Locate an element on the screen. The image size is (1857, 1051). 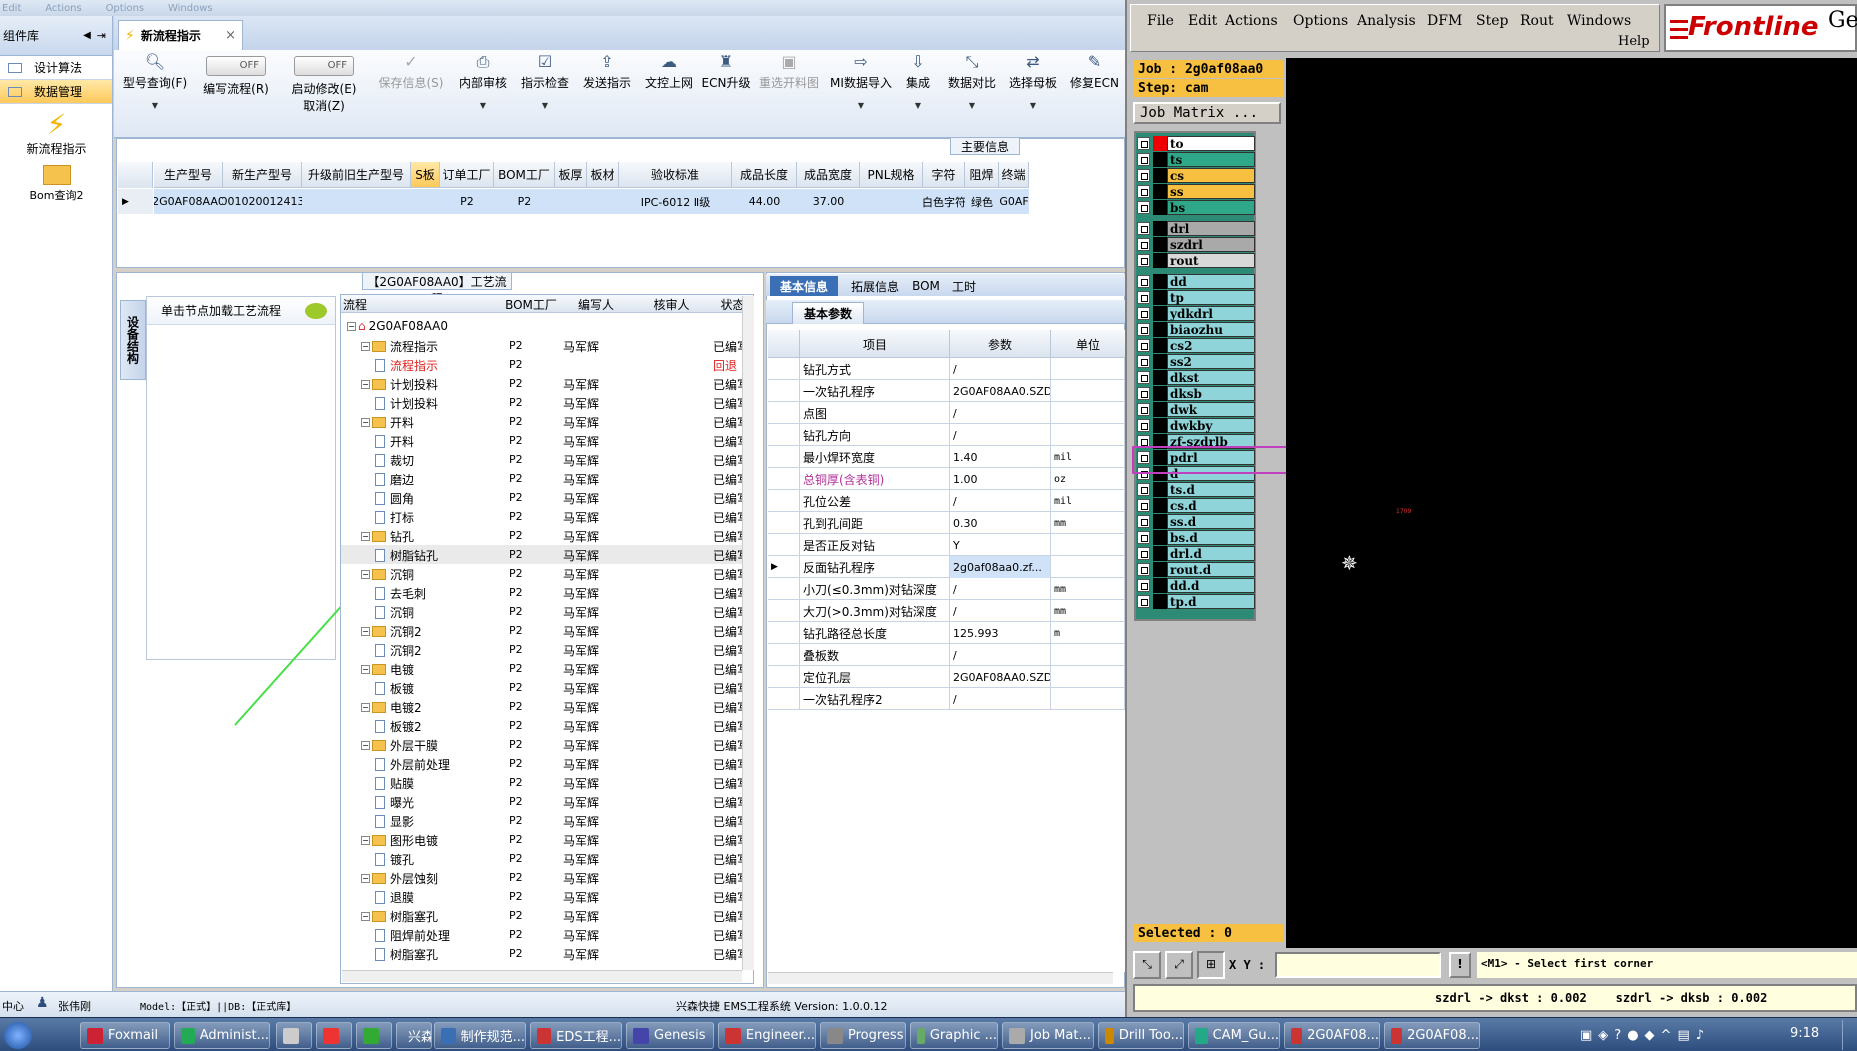
flow-node: − 钻孔 is located at coordinates (431, 536).